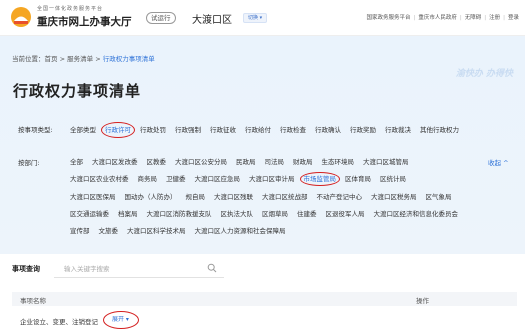  Describe the element at coordinates (93, 197) in the screenshot. I see `dept-option: 大渡口区医保局` at that location.